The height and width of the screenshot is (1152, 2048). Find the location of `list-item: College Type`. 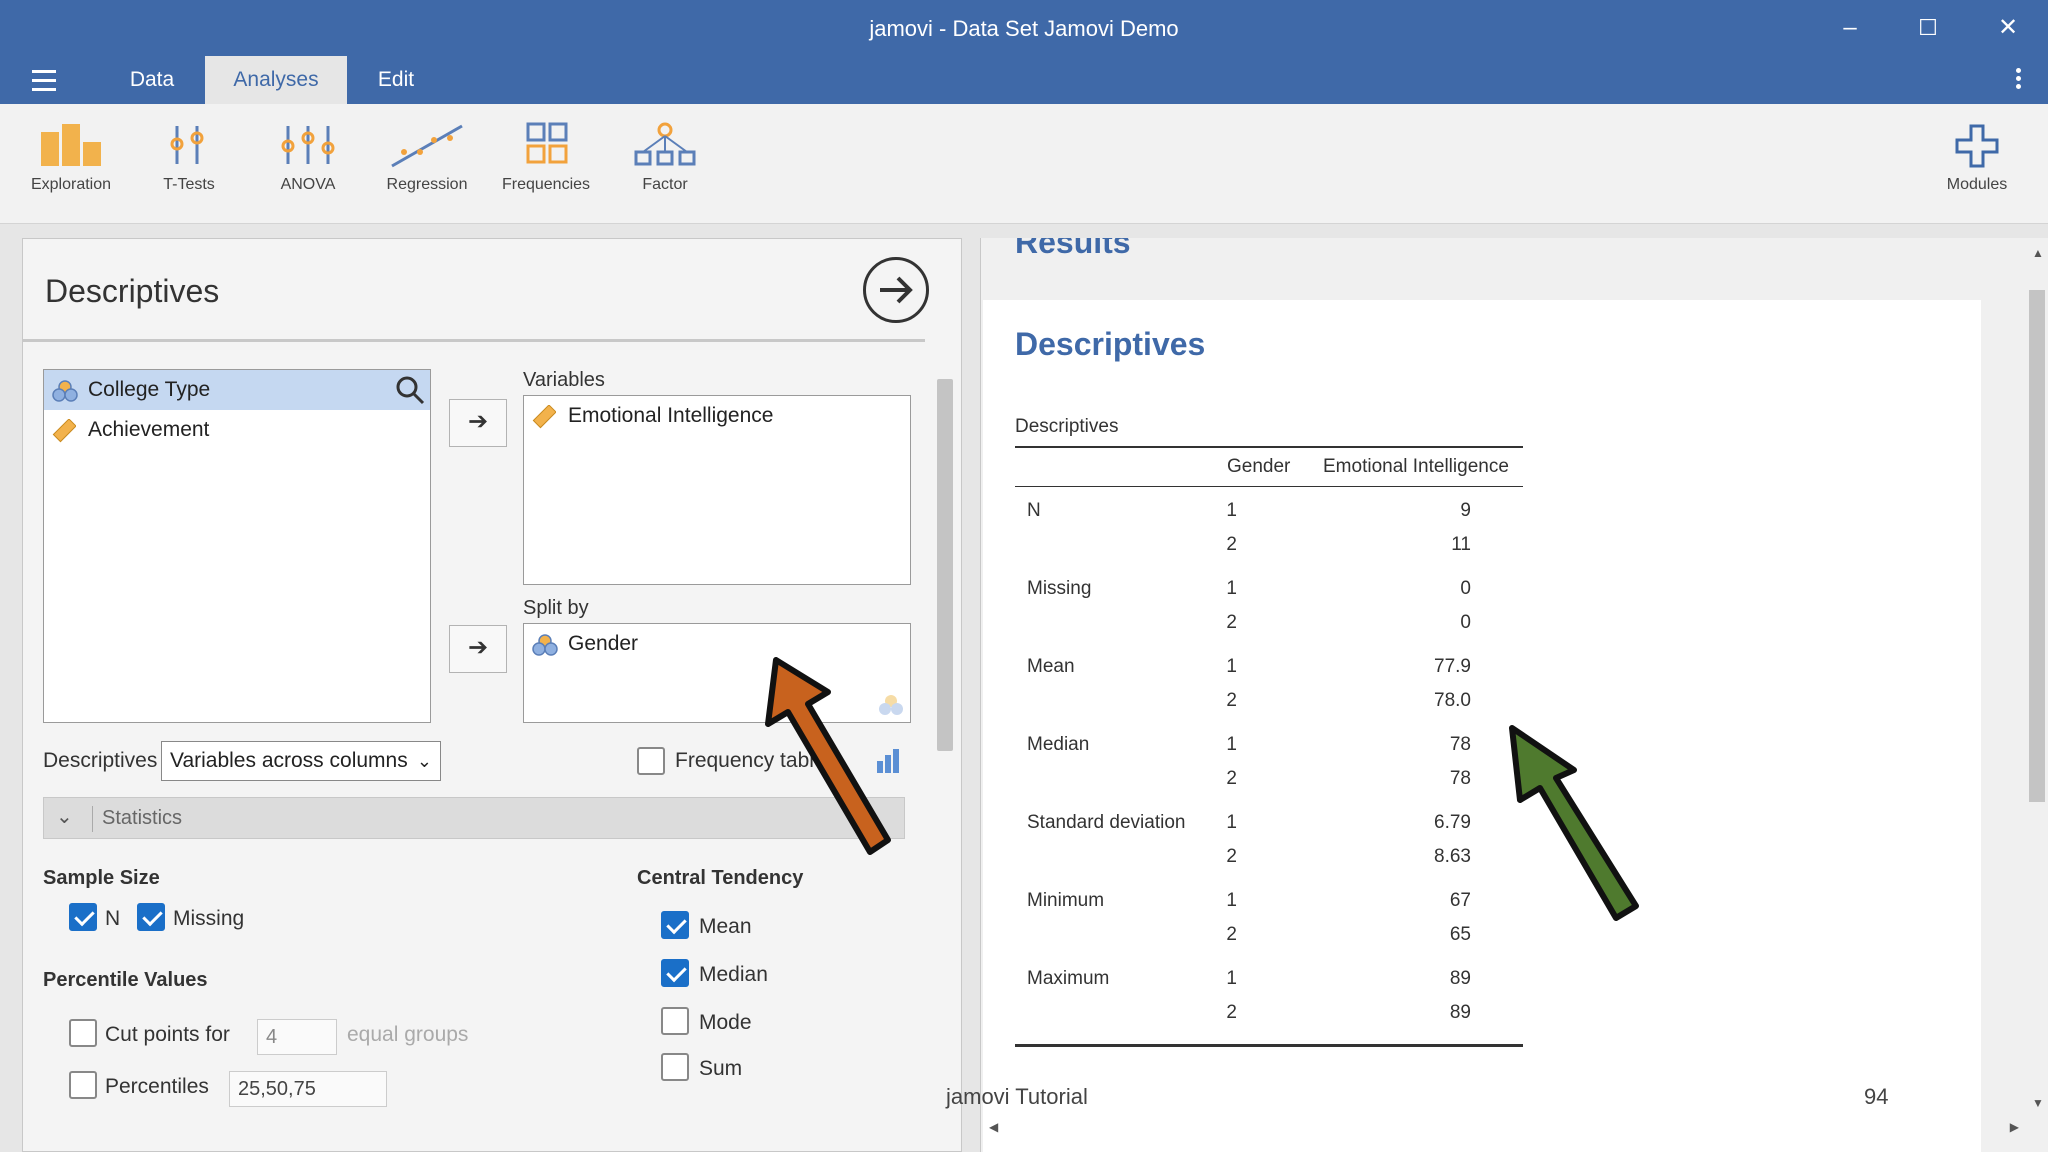

list-item: College Type is located at coordinates (237, 390).